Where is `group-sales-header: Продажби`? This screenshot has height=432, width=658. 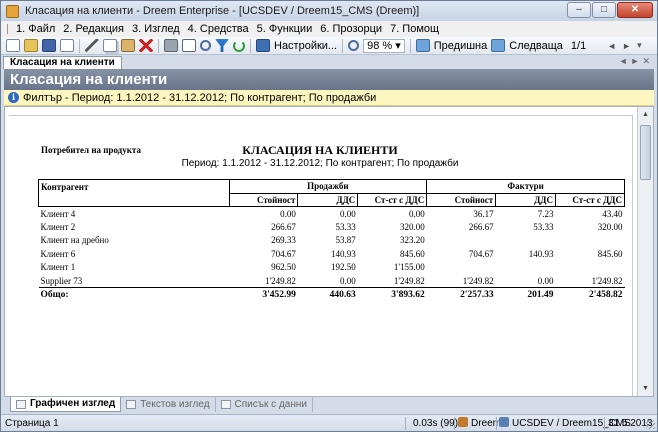
group-sales-header: Продажби is located at coordinates (328, 186).